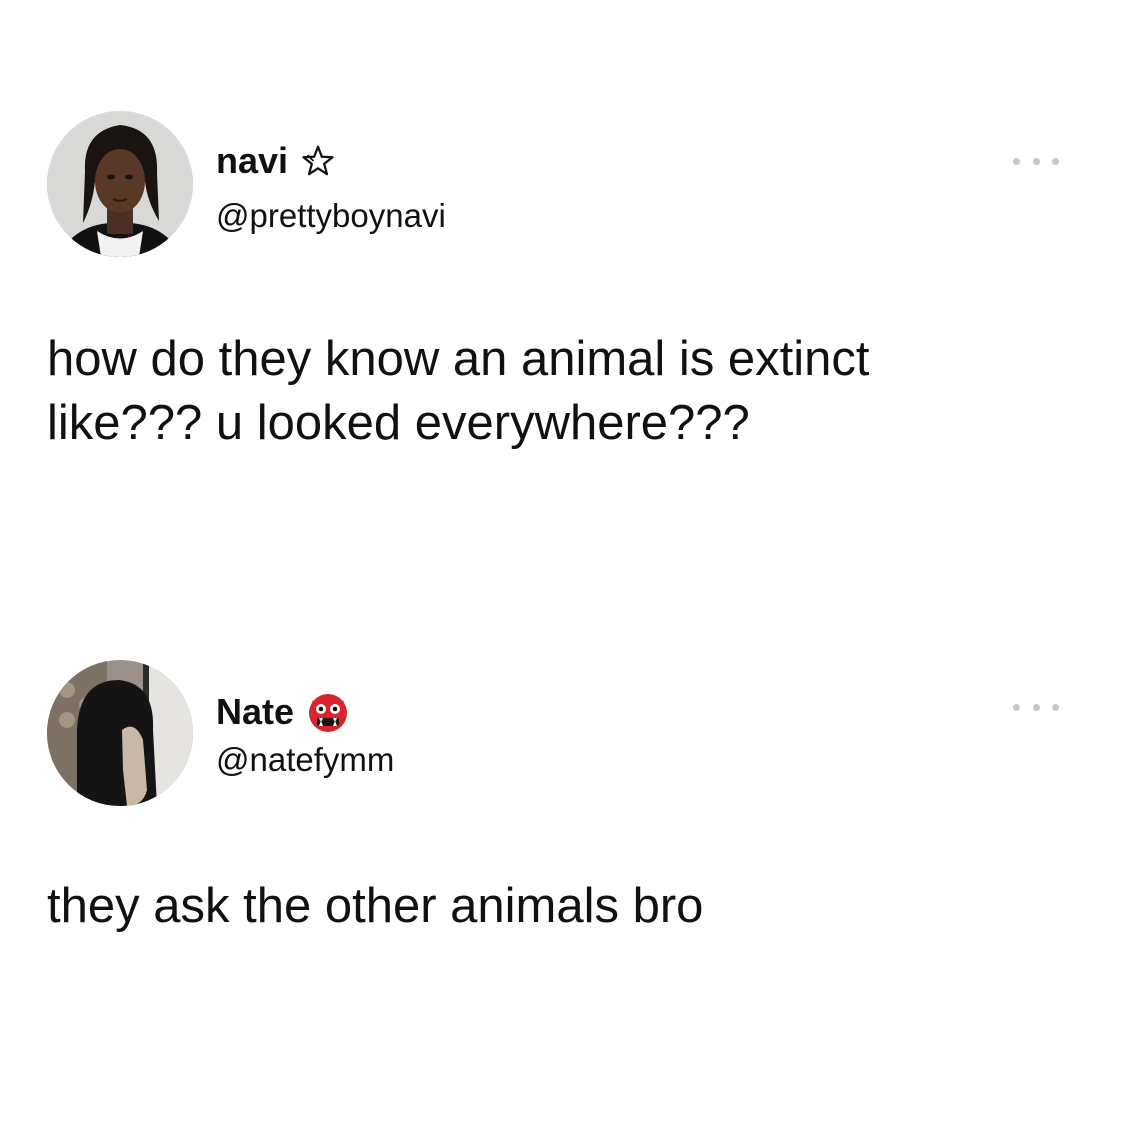 This screenshot has height=1124, width=1124. Describe the element at coordinates (255, 711) in the screenshot. I see `display-name-text: Nate` at that location.